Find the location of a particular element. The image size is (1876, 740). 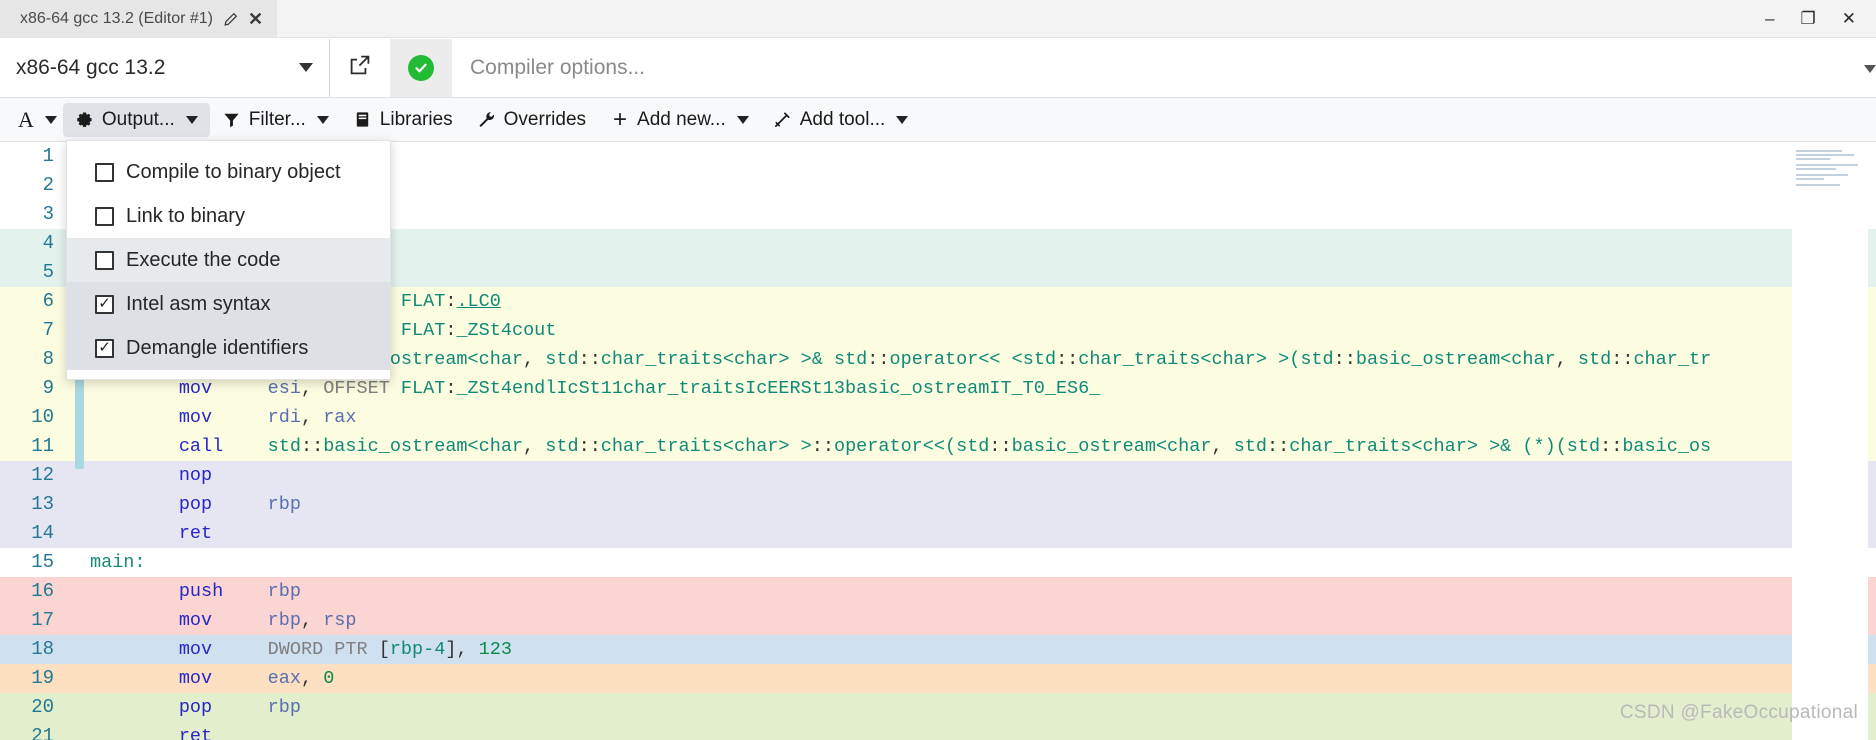

tool-icon is located at coordinates (783, 120).